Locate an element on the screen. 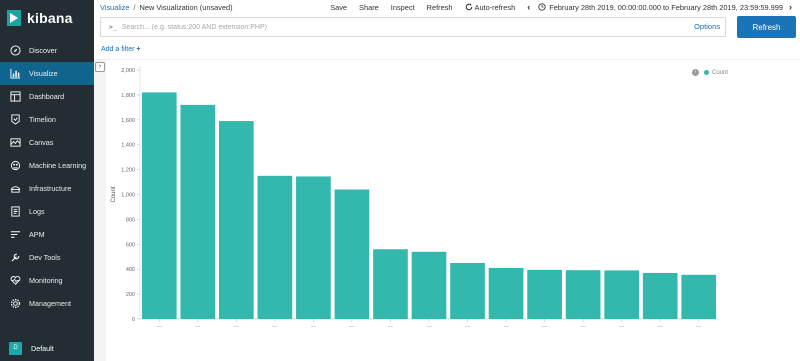 The height and width of the screenshot is (361, 800). sidebar-item-dev-tools: Dev Tools is located at coordinates (47, 257).